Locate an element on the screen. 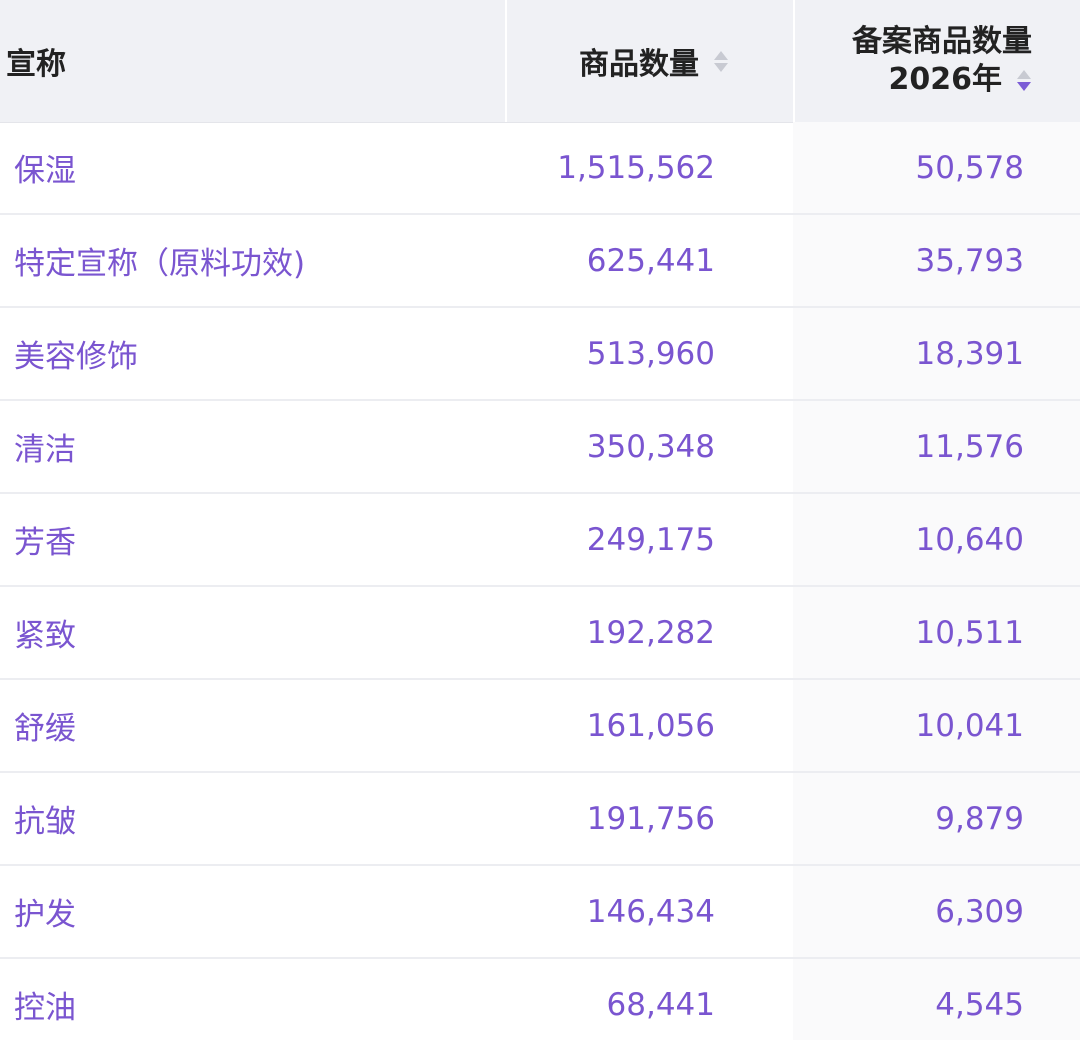 This screenshot has width=1080, height=1040. claim-link: 控油 is located at coordinates (259, 999).